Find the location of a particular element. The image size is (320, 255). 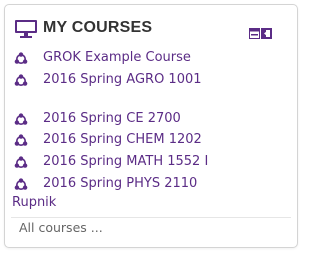

dock-icon is located at coordinates (254, 31).